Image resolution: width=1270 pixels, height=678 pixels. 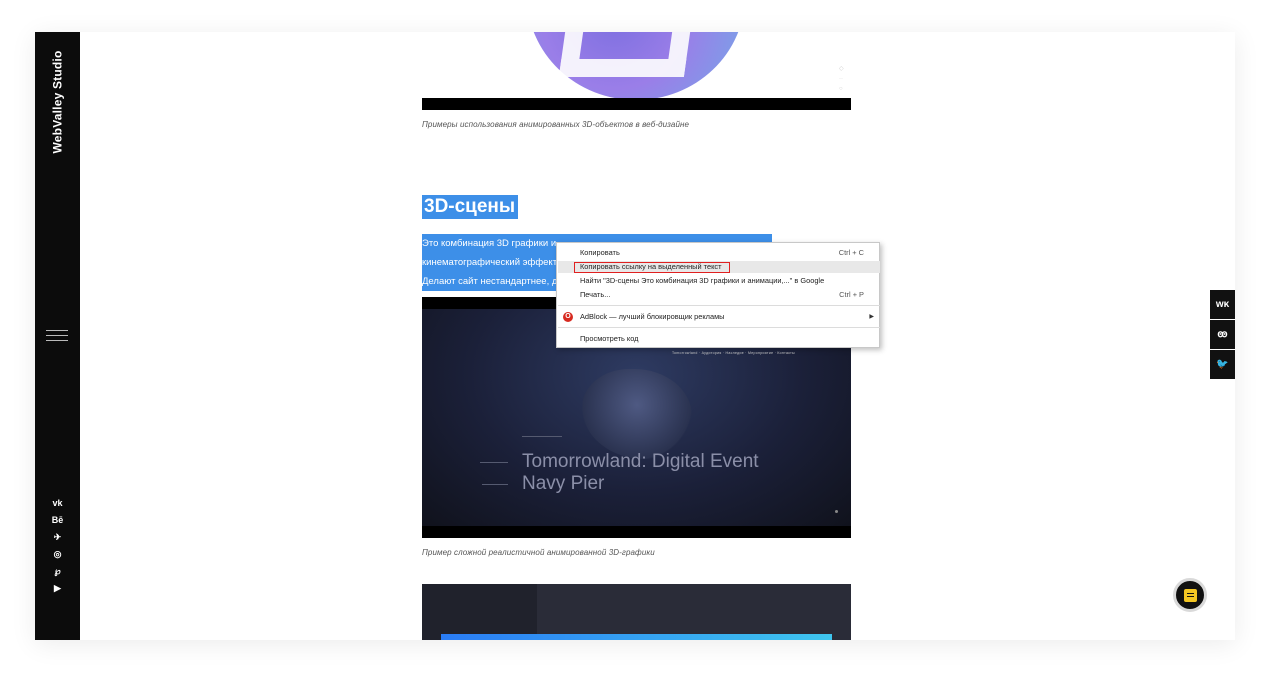 What do you see at coordinates (640, 473) in the screenshot?
I see `video-title: Tomorrowland: Digital Event Navy Pier` at bounding box center [640, 473].